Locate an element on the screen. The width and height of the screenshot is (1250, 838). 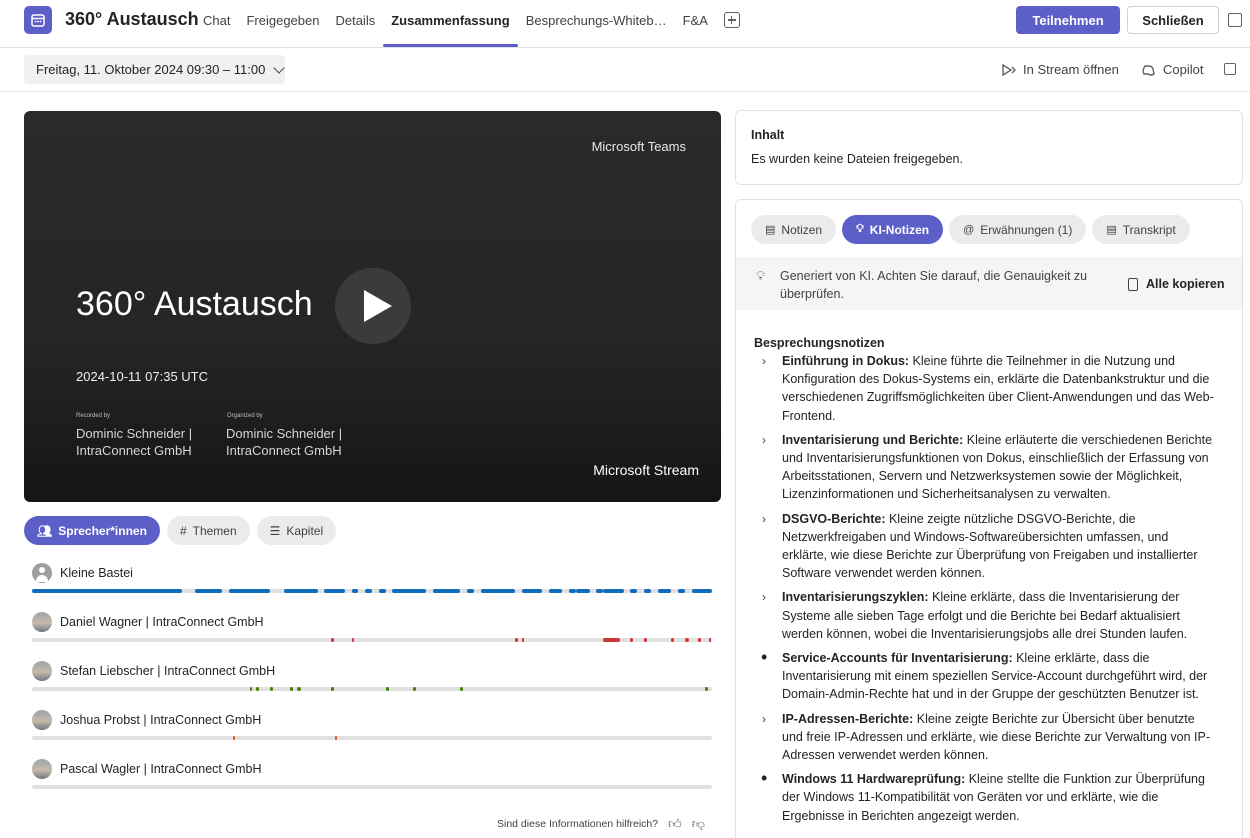
play-icon is located at coordinates (373, 306).